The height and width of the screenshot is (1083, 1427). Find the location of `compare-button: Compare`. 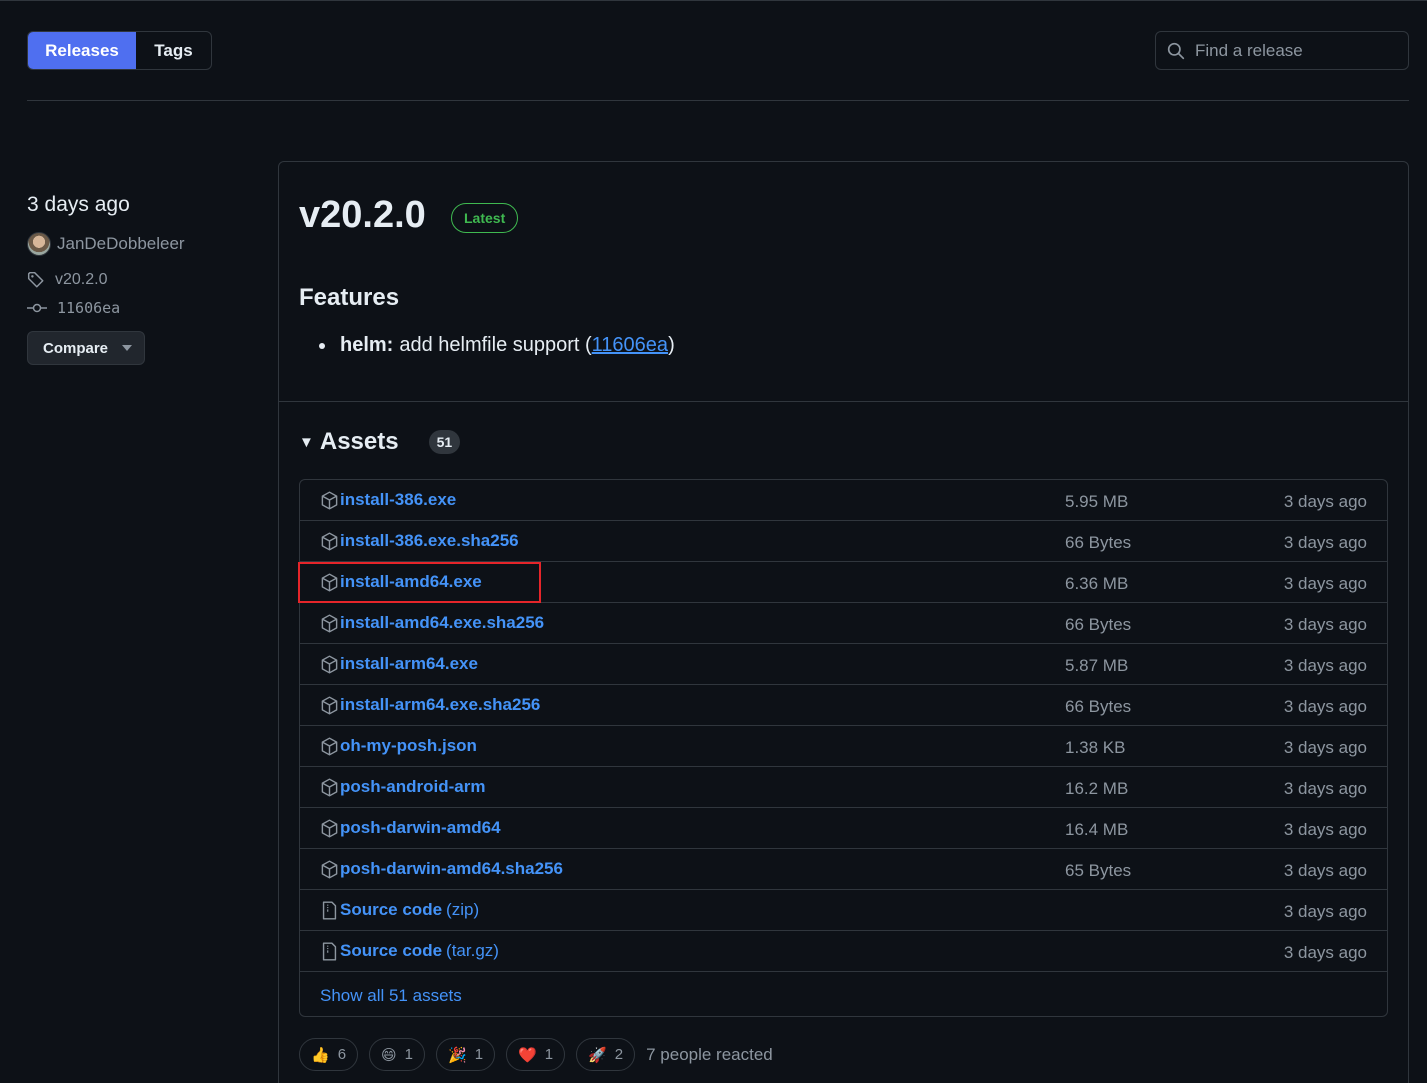

compare-button: Compare is located at coordinates (86, 348).